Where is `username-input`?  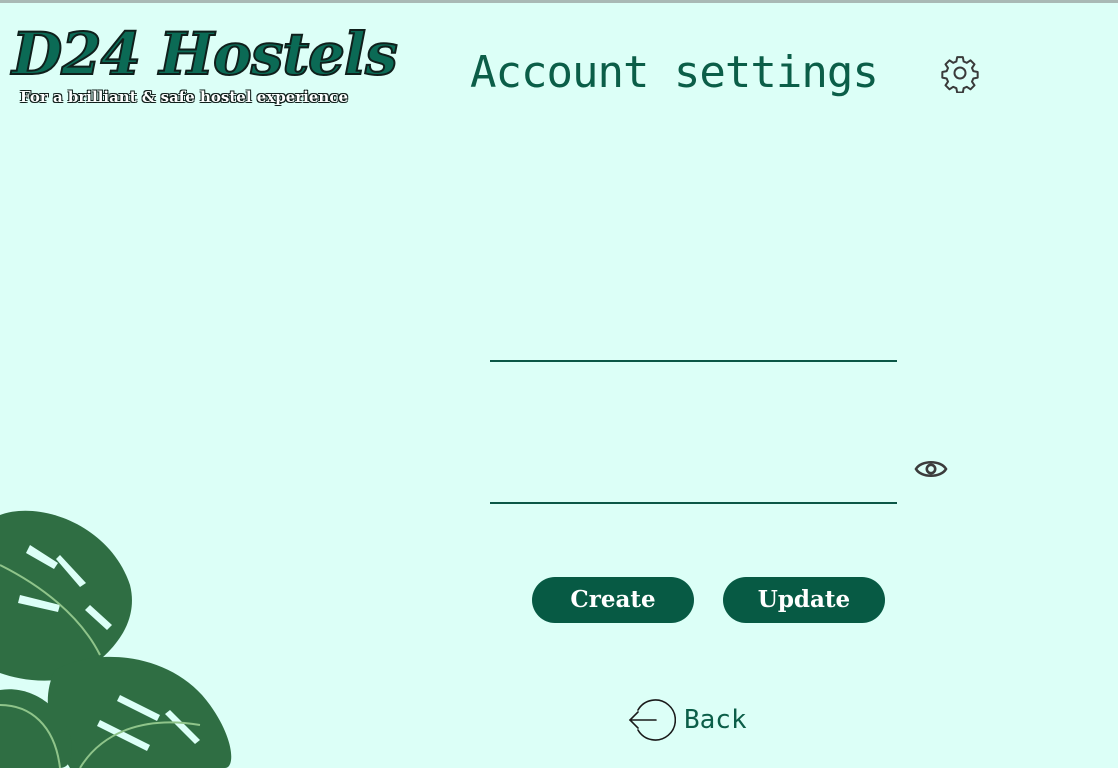
username-input is located at coordinates (693, 340).